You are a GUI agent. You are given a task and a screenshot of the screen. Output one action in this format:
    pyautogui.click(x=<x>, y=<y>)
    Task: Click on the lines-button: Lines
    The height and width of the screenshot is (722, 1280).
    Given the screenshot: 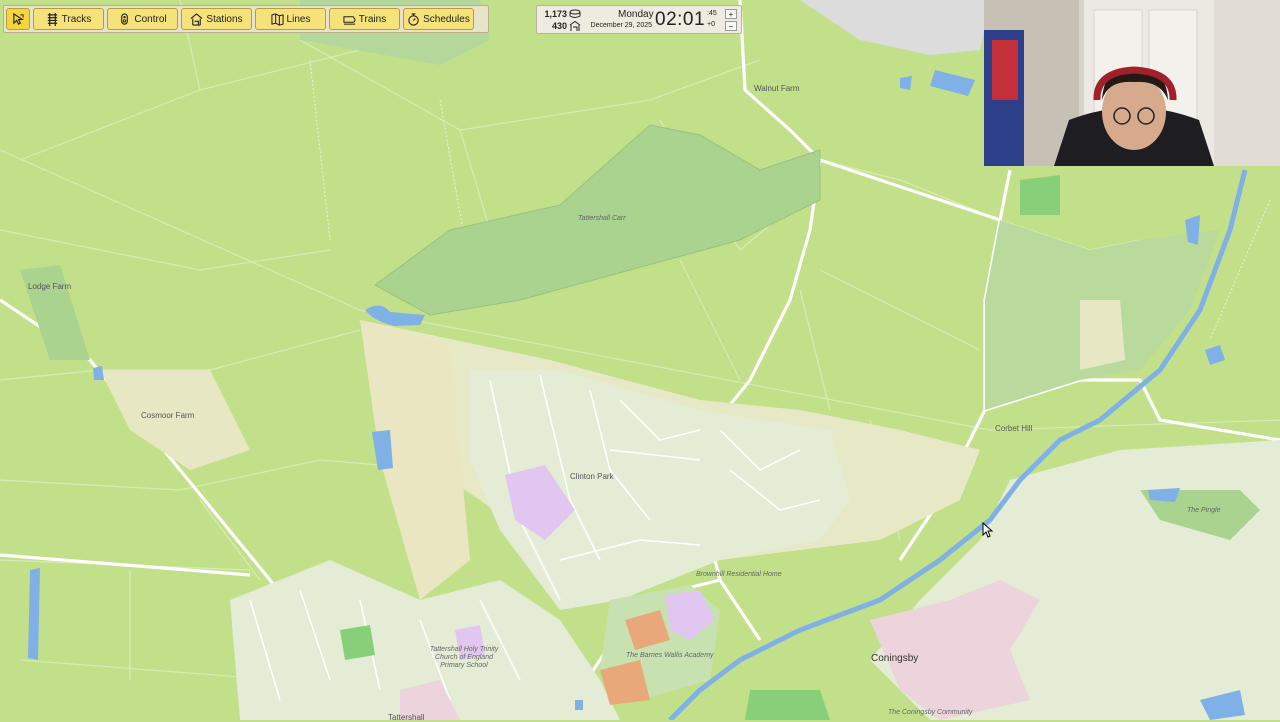 What is the action you would take?
    pyautogui.click(x=290, y=19)
    